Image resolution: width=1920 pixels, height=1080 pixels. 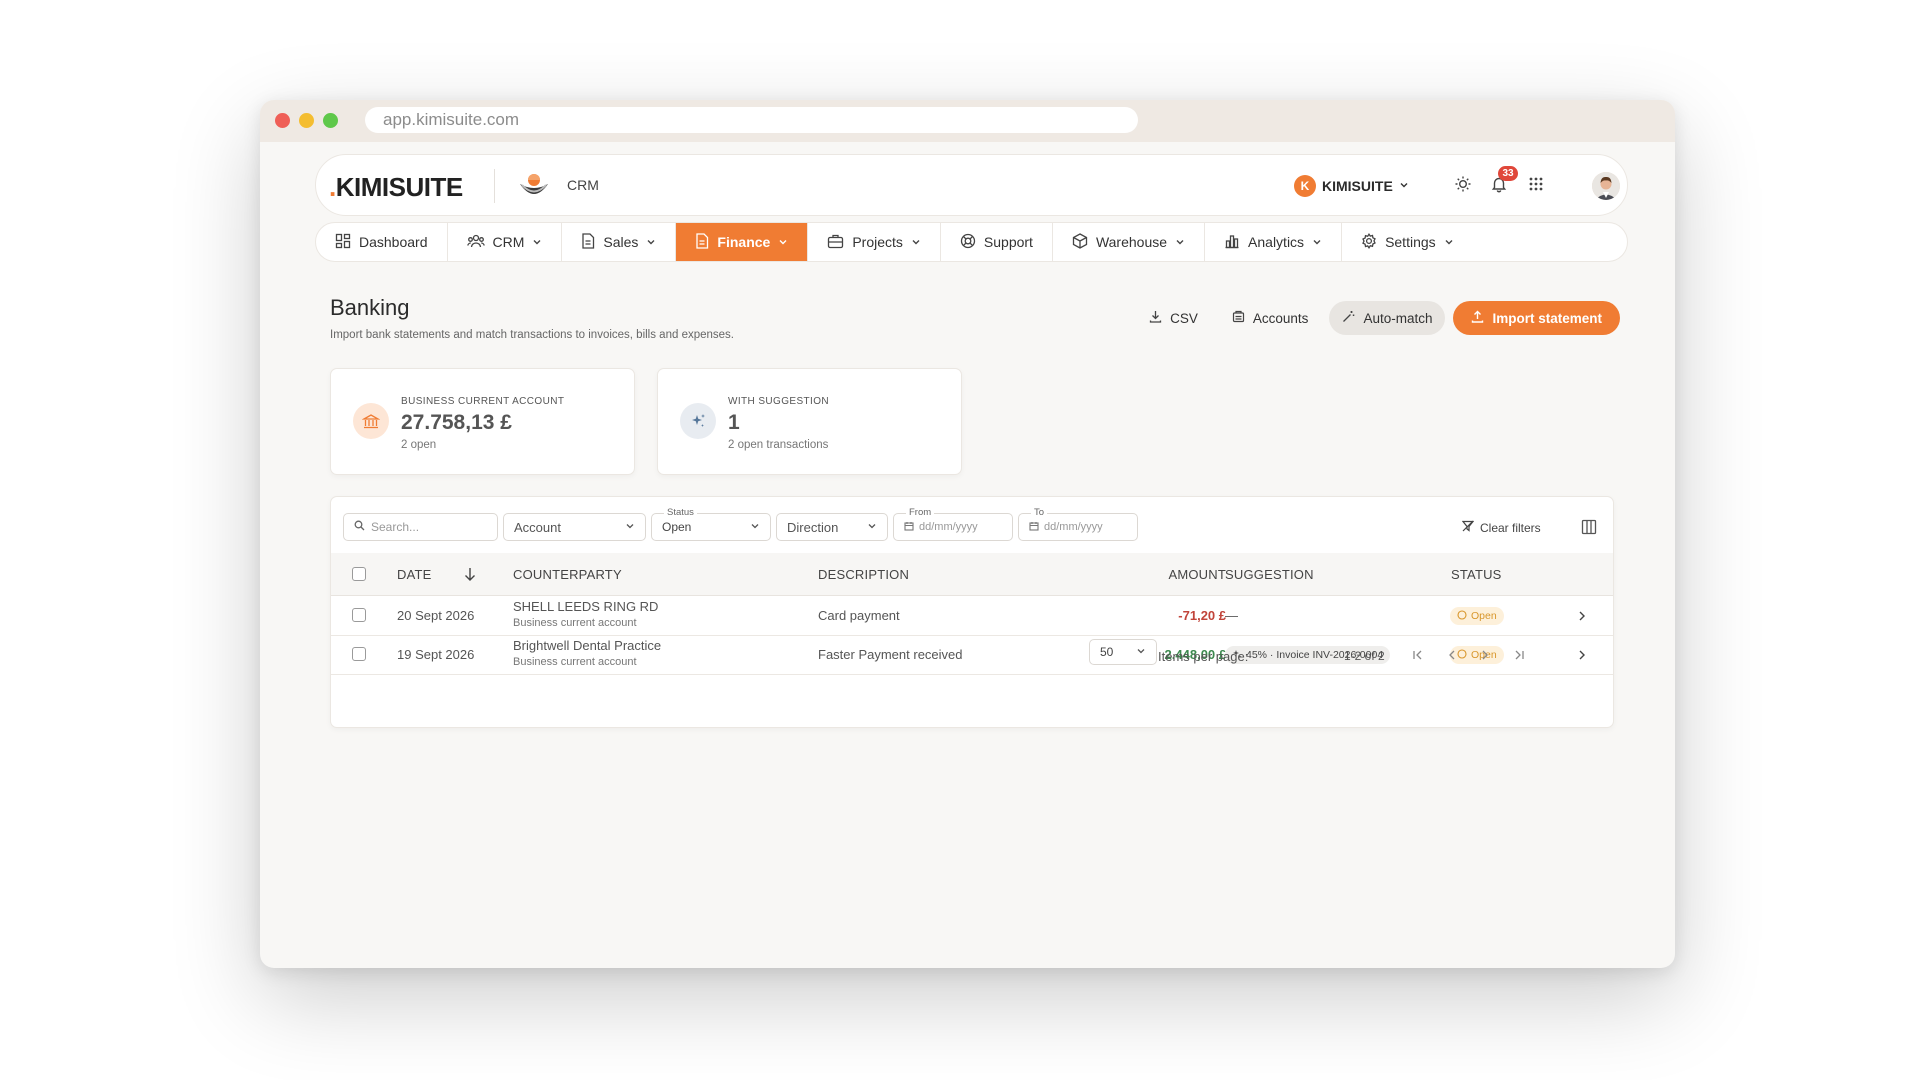 What do you see at coordinates (1274, 242) in the screenshot?
I see `nav-item-analytics: Analytics` at bounding box center [1274, 242].